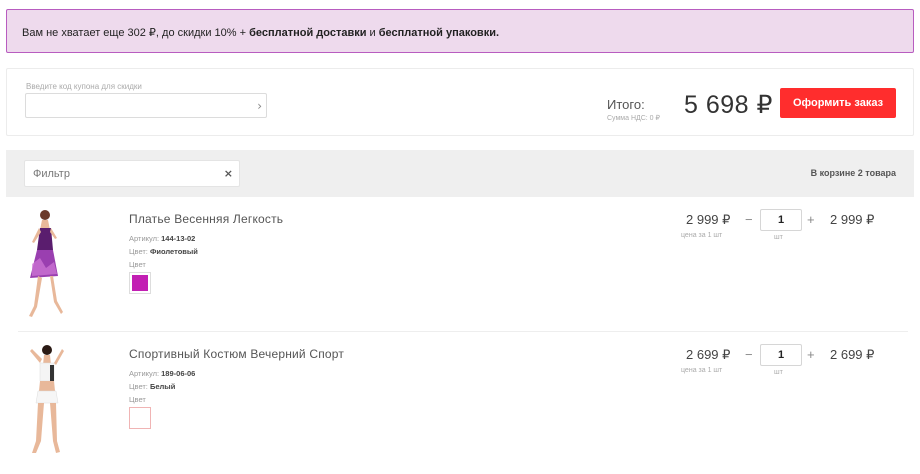 Image resolution: width=920 pixels, height=474 pixels. Describe the element at coordinates (708, 354) in the screenshot. I see `unit-price: 2 699 ₽` at that location.